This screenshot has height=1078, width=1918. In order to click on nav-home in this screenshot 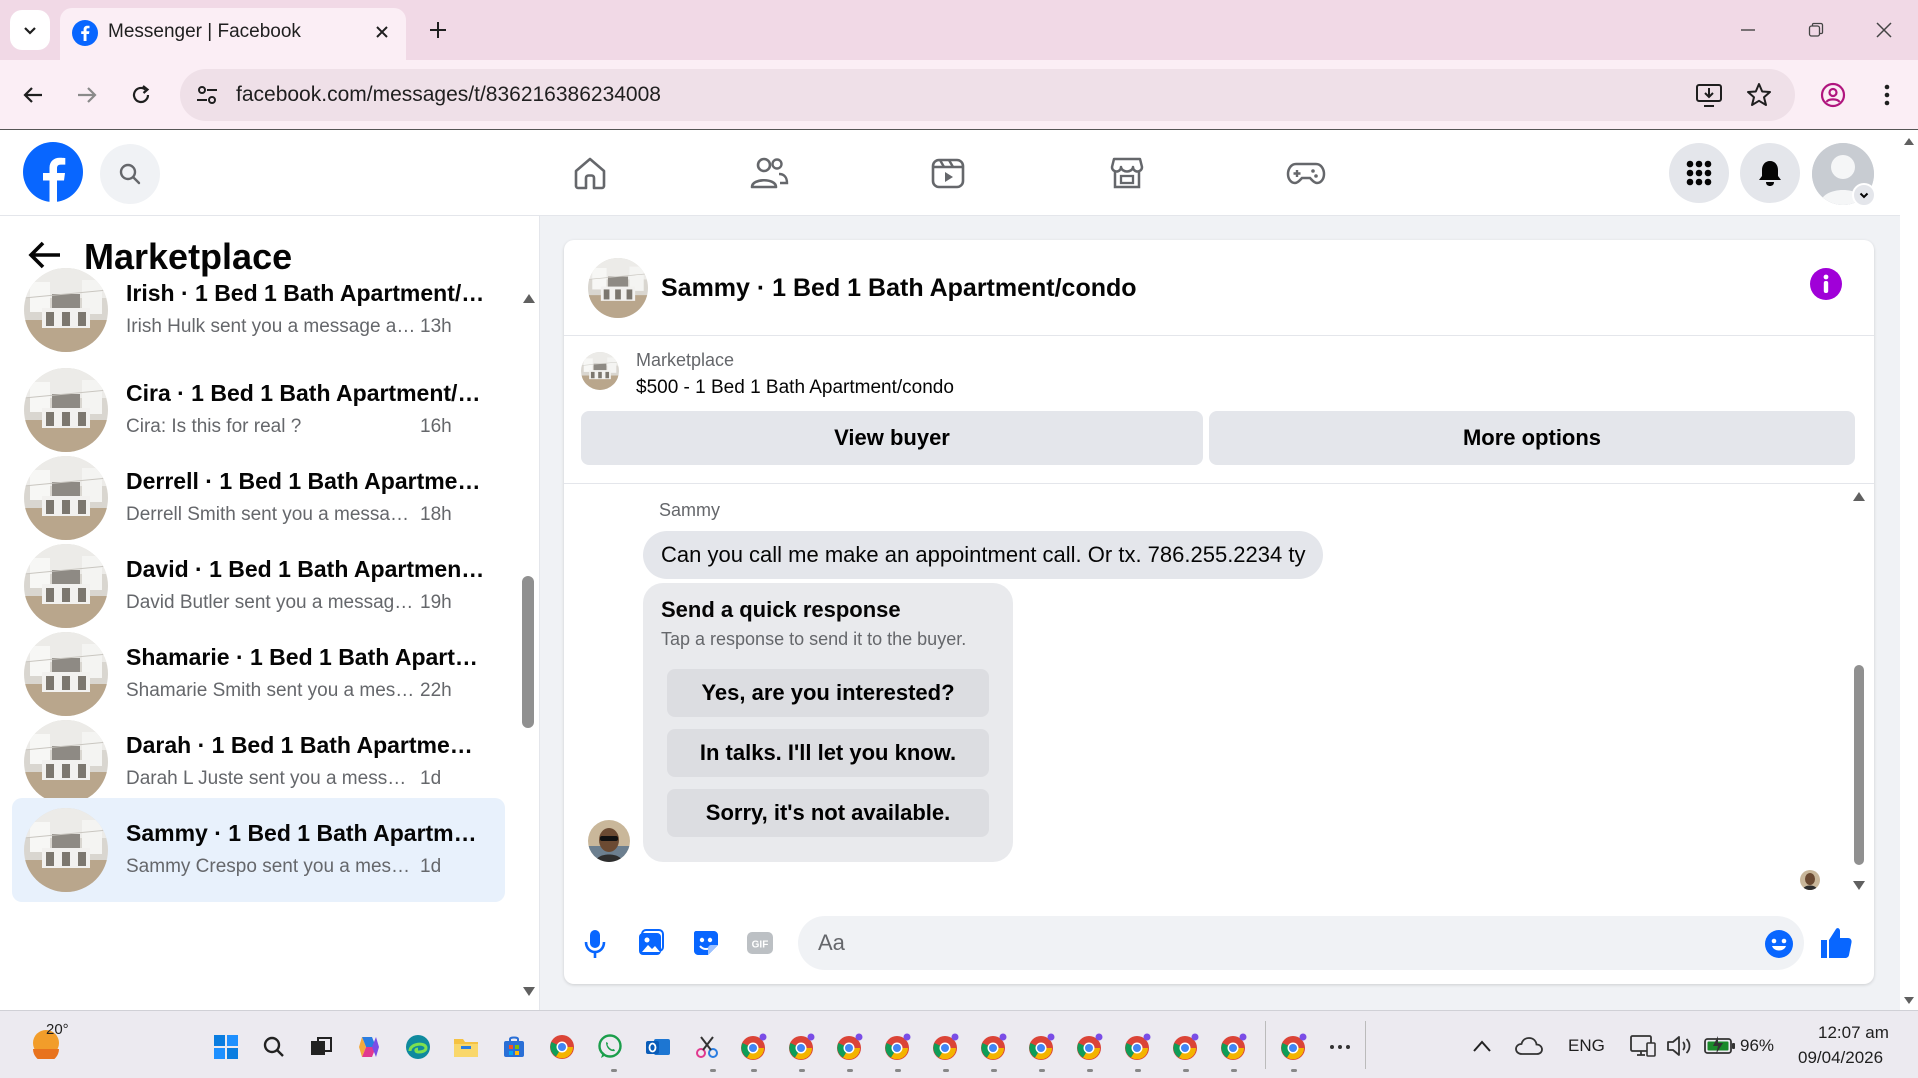, I will do `click(590, 173)`.